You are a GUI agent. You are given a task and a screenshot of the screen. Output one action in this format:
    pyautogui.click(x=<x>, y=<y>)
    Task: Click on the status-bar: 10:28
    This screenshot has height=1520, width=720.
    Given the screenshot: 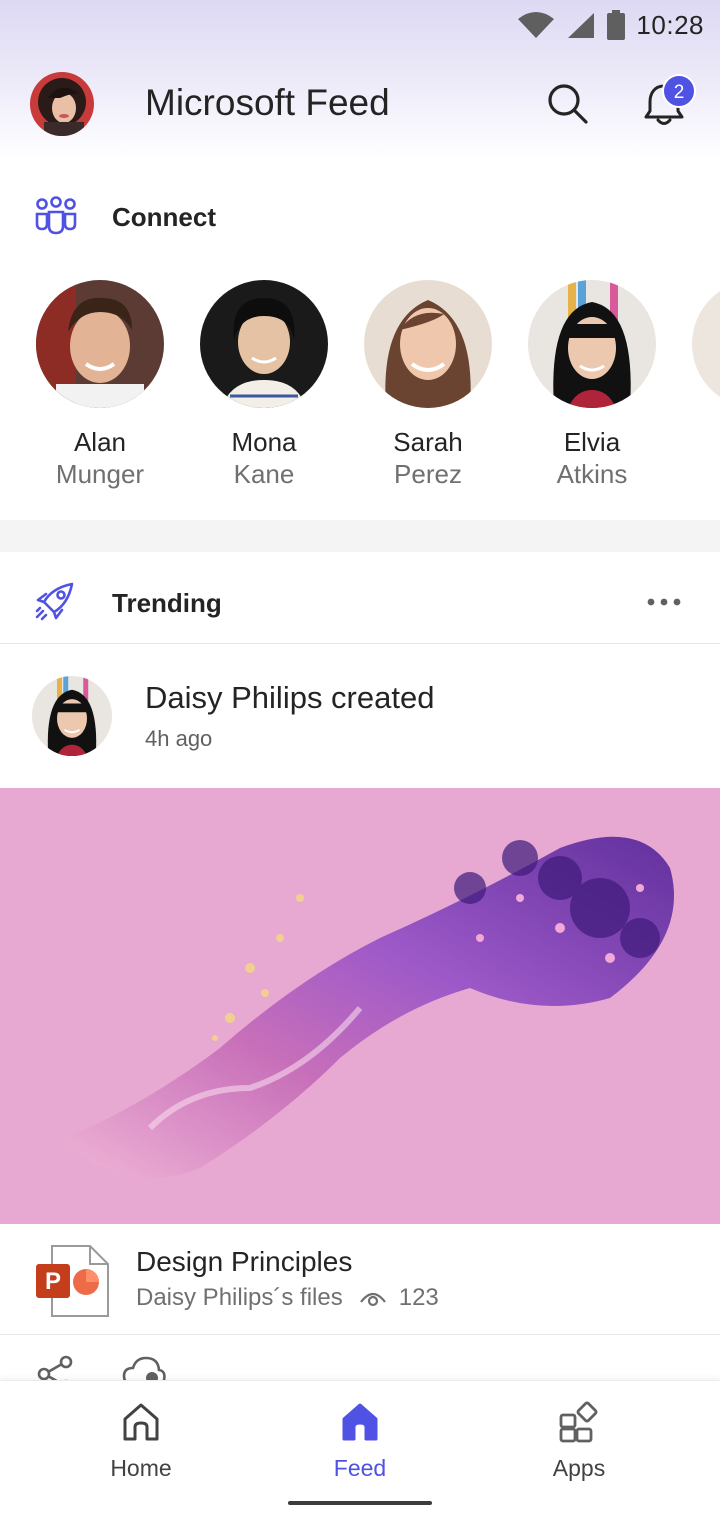 What is the action you would take?
    pyautogui.click(x=618, y=25)
    